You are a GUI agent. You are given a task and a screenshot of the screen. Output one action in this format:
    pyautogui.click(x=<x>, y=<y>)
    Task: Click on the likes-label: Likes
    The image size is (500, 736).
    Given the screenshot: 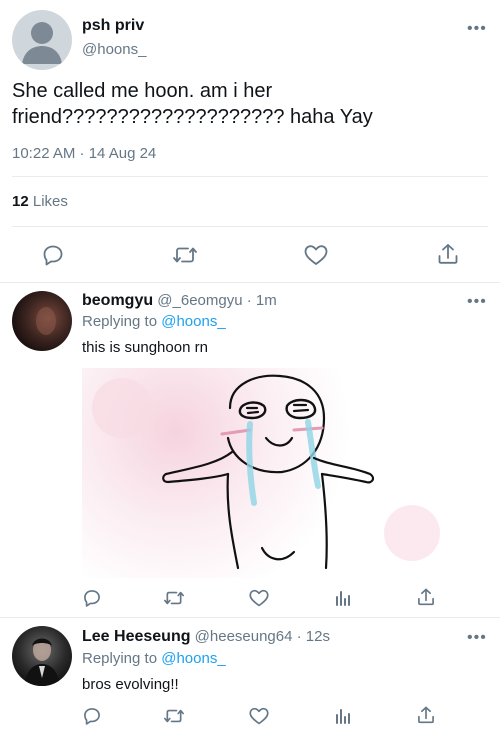 What is the action you would take?
    pyautogui.click(x=50, y=201)
    